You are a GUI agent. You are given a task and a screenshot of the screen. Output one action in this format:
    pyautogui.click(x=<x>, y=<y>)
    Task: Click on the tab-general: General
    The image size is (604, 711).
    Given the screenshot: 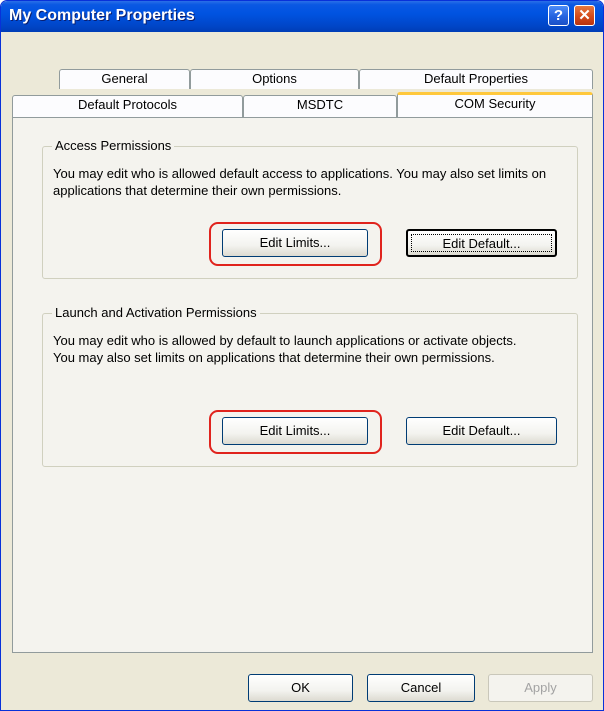 What is the action you would take?
    pyautogui.click(x=124, y=79)
    